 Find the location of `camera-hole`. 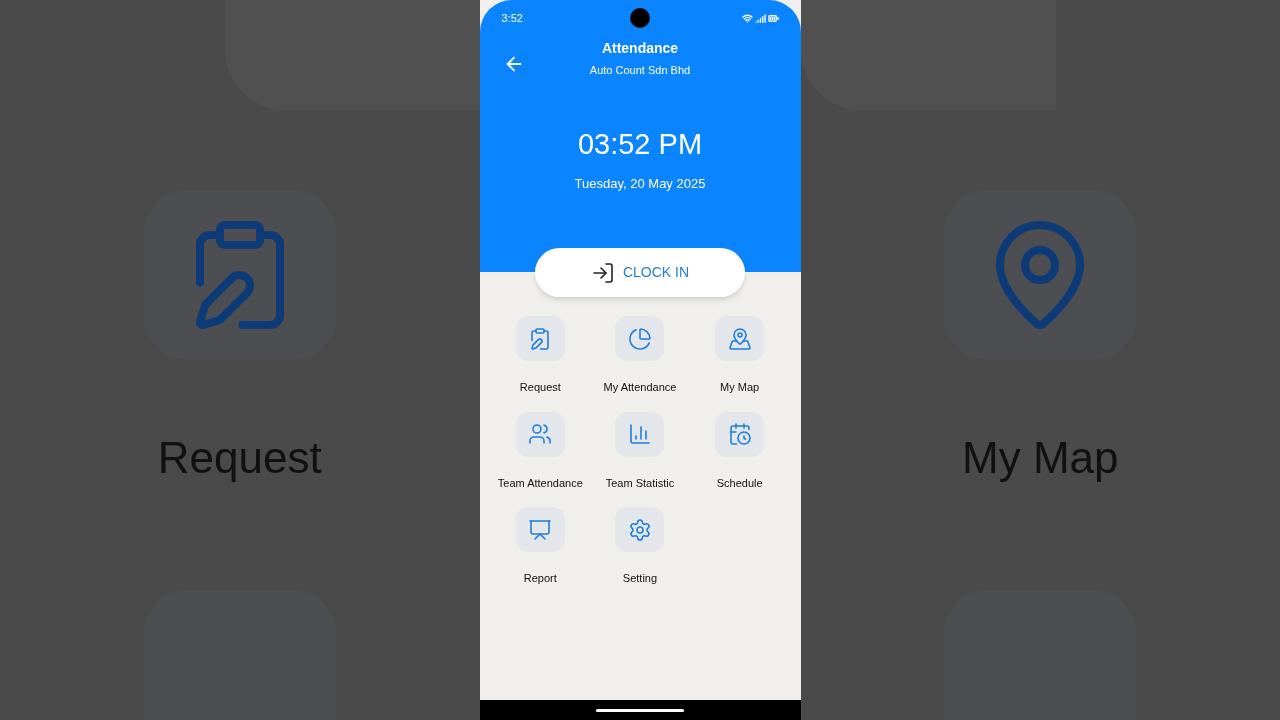

camera-hole is located at coordinates (639, 18).